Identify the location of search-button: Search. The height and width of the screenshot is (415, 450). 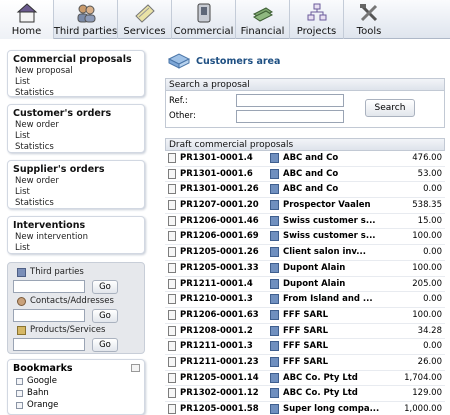
(390, 108).